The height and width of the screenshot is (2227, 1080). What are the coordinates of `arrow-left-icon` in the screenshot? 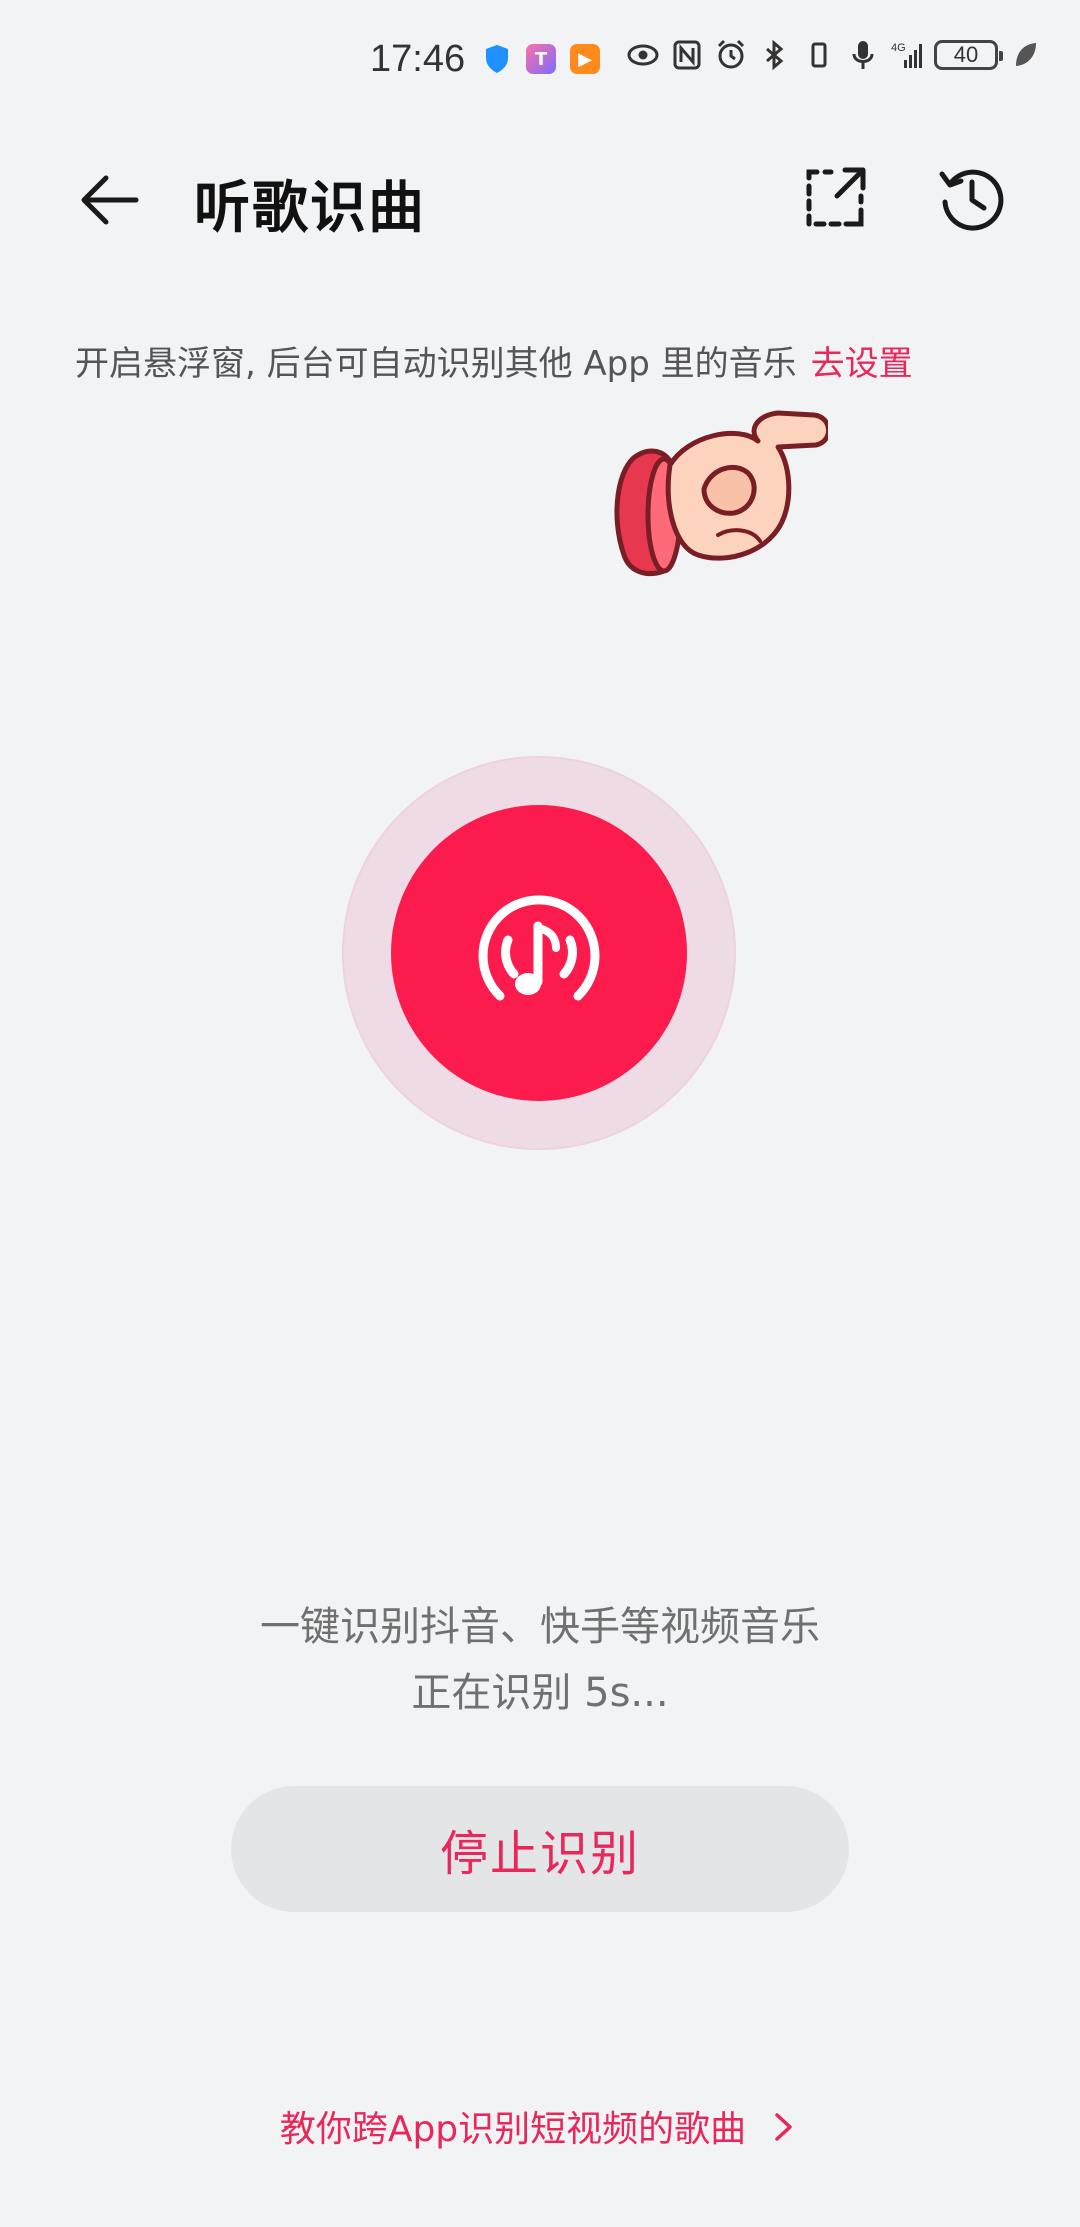 It's located at (110, 200).